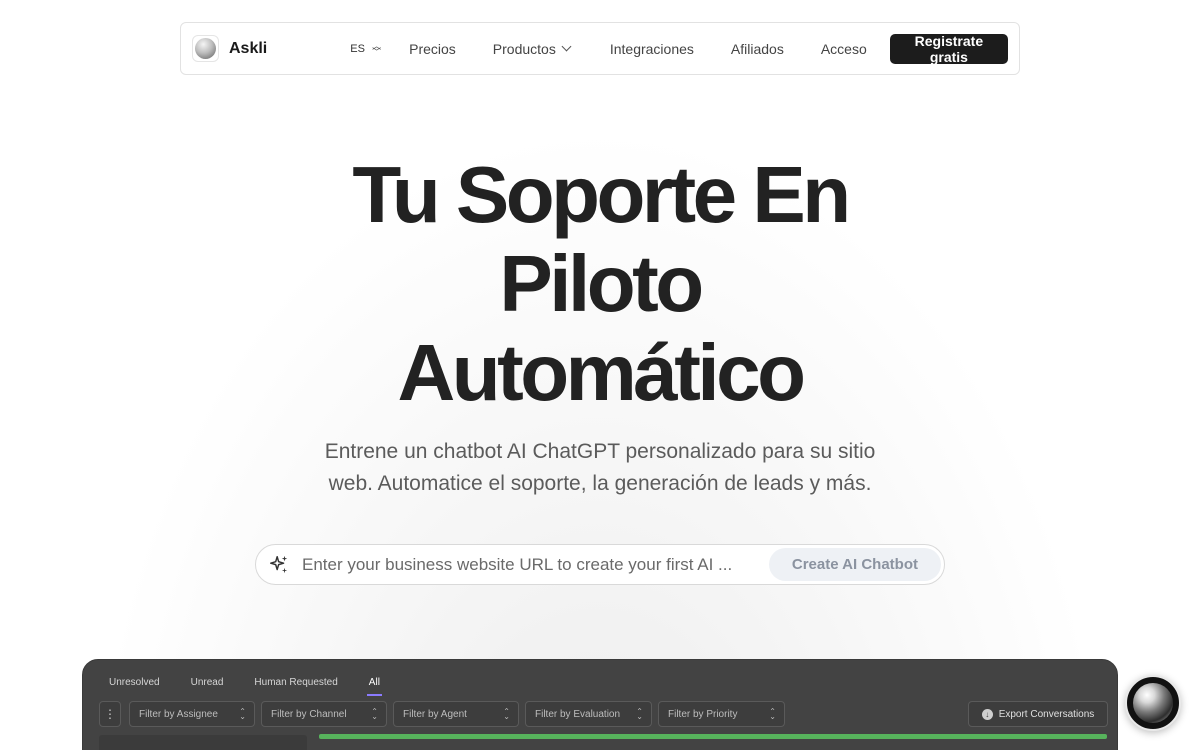 The width and height of the screenshot is (1200, 750). Describe the element at coordinates (652, 49) in the screenshot. I see `nav-link-integraciones: Integraciones` at that location.